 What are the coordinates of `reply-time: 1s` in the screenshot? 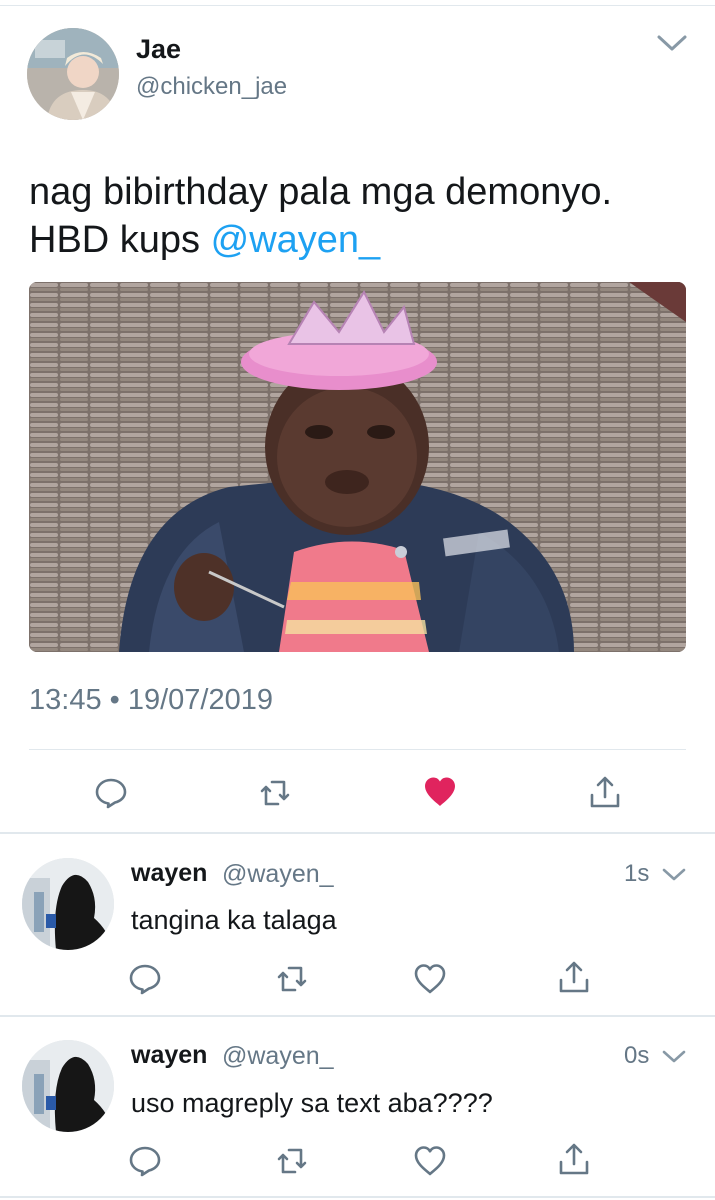 It's located at (637, 873).